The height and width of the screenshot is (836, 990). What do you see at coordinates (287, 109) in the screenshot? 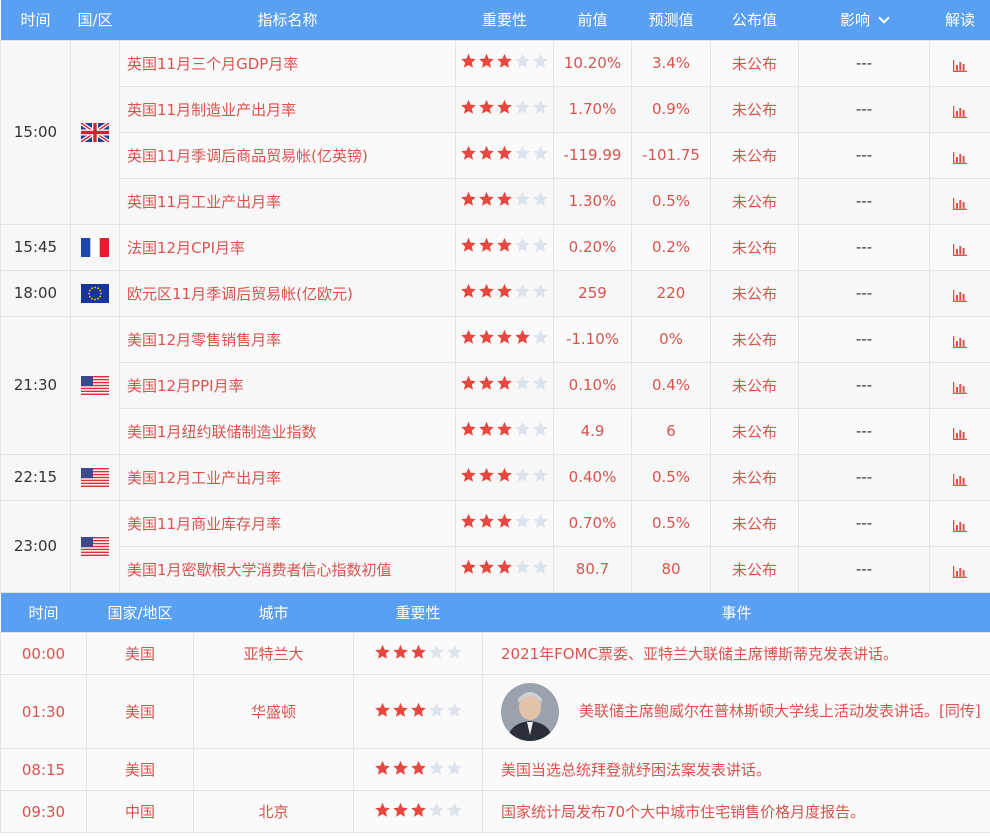
I see `indicator-name: 英国11月制造业产出月率` at bounding box center [287, 109].